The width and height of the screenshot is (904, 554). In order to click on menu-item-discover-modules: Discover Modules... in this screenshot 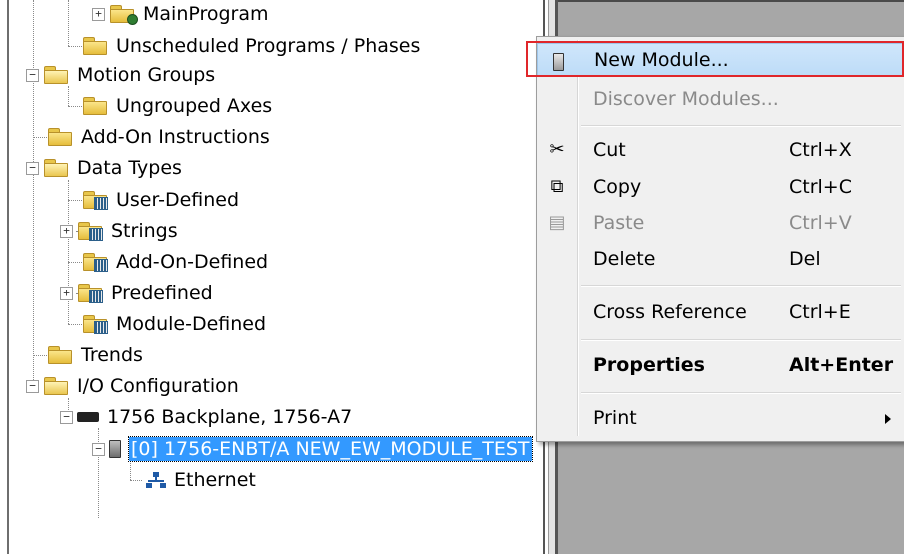, I will do `click(720, 99)`.